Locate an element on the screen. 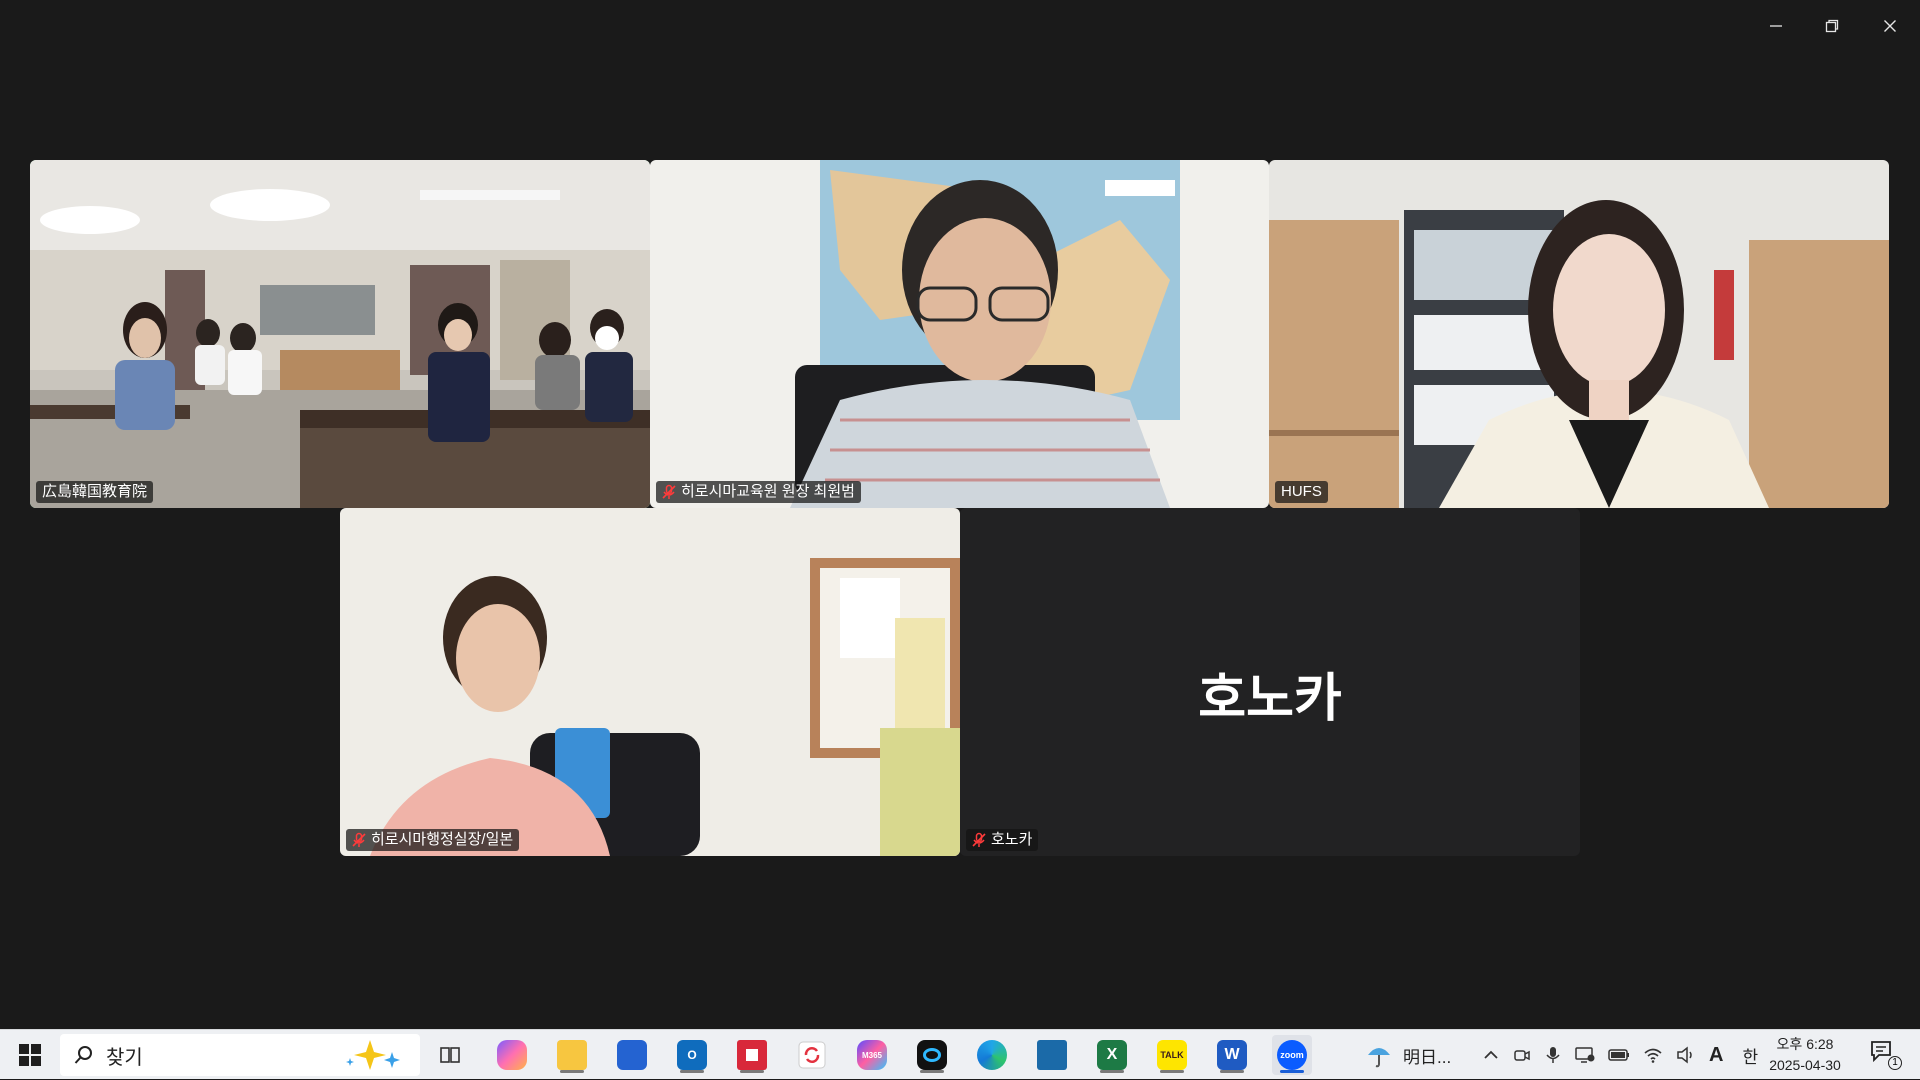 This screenshot has width=1920, height=1080. word-button: W is located at coordinates (1232, 1055).